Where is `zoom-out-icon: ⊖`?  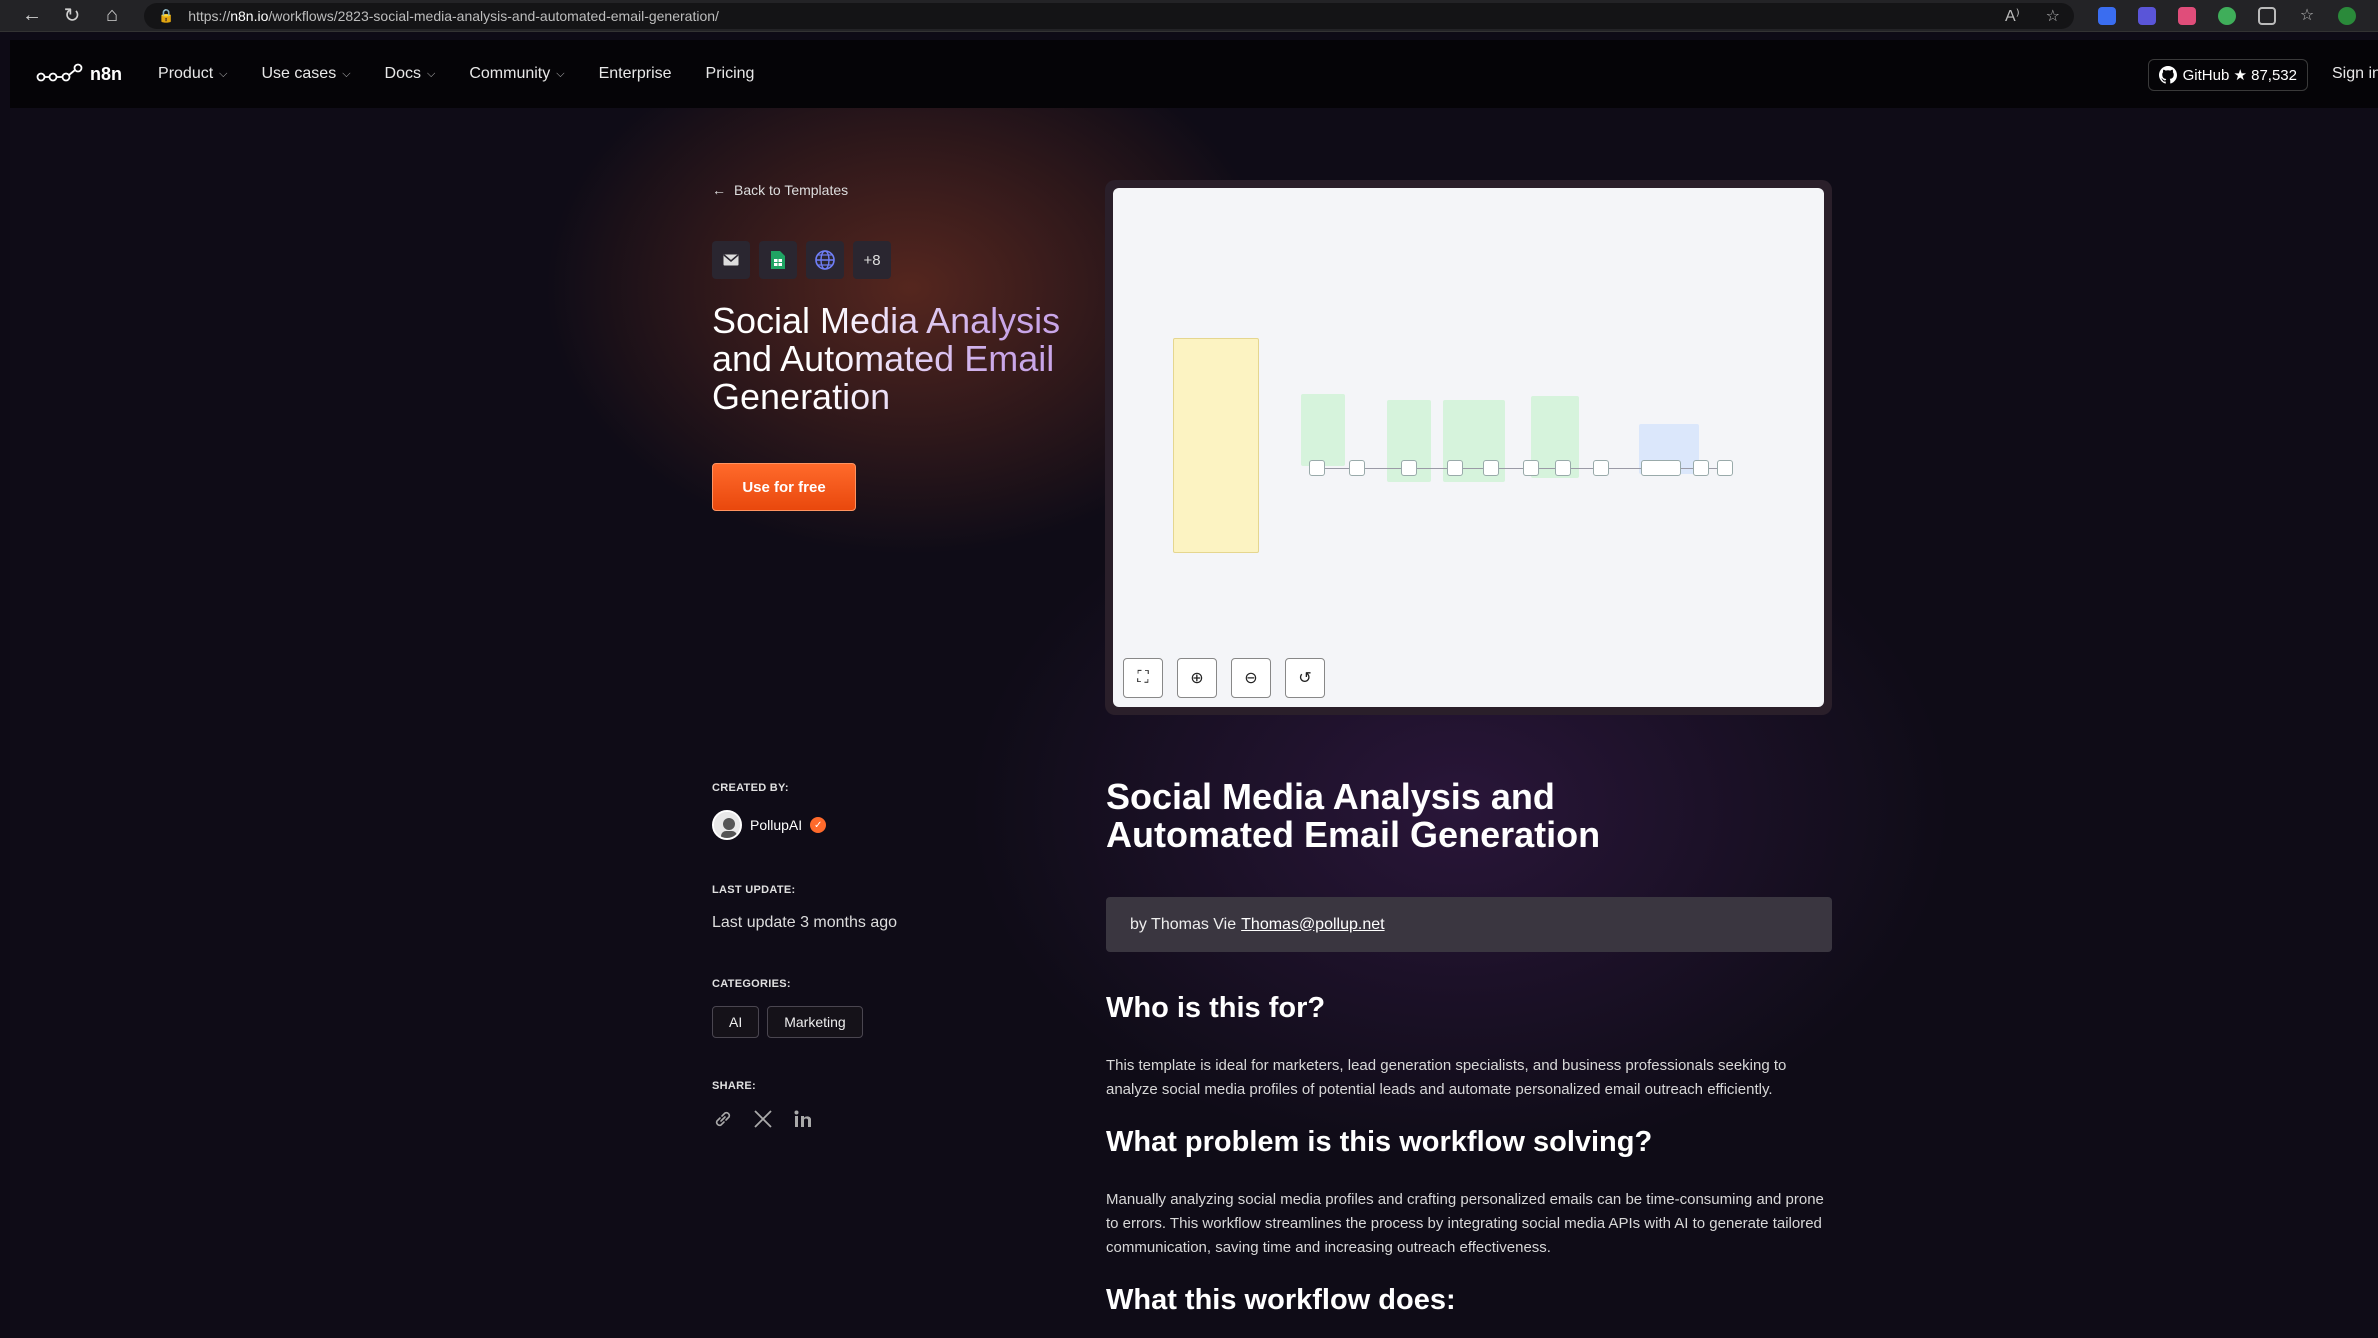
zoom-out-icon: ⊖ is located at coordinates (1251, 678).